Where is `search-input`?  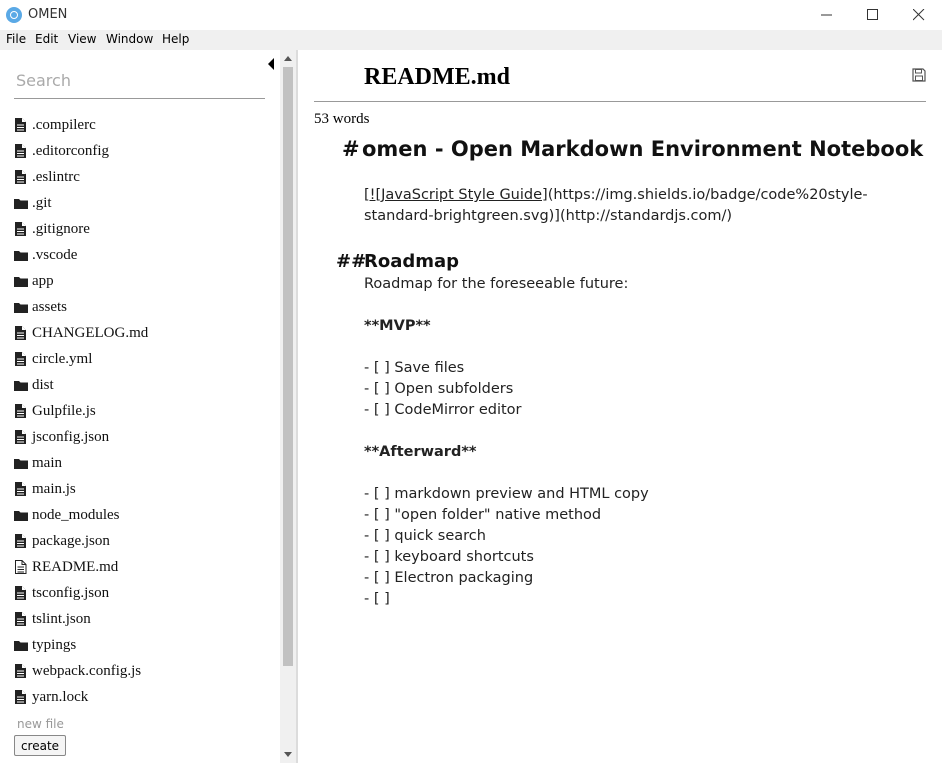
search-input is located at coordinates (139, 80).